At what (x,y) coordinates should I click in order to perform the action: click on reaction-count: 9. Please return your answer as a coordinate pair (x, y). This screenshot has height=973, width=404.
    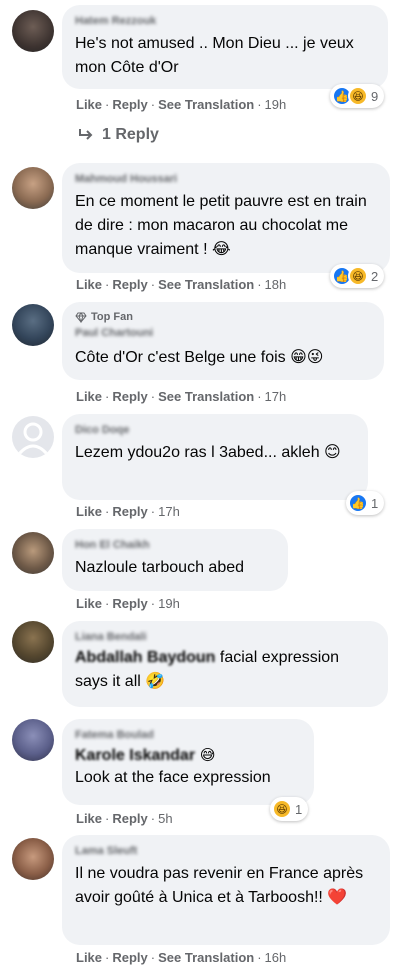
    Looking at the image, I should click on (375, 96).